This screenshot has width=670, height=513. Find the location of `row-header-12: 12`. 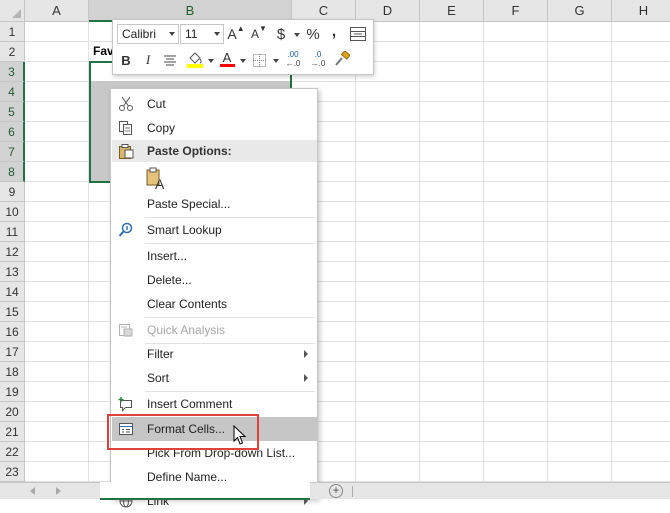

row-header-12: 12 is located at coordinates (12, 252).